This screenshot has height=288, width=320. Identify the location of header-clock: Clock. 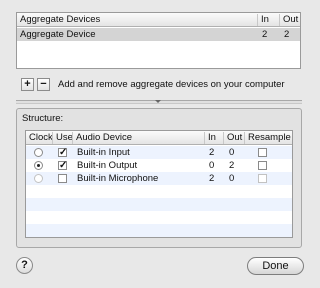
(39, 138).